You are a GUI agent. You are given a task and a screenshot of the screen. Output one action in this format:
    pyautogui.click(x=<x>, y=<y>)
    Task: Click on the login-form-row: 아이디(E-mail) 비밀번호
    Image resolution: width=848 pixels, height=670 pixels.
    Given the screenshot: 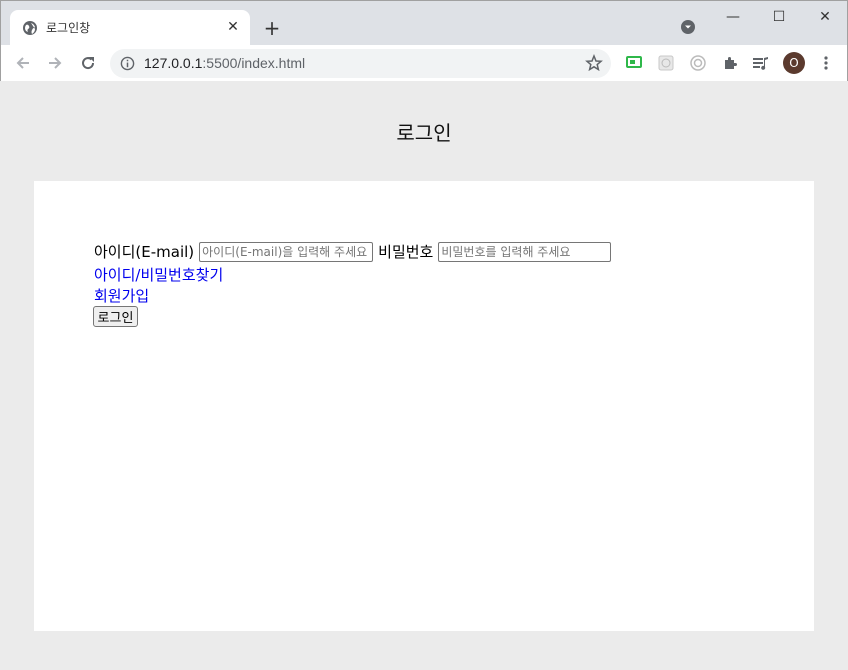 What is the action you would take?
    pyautogui.click(x=353, y=251)
    